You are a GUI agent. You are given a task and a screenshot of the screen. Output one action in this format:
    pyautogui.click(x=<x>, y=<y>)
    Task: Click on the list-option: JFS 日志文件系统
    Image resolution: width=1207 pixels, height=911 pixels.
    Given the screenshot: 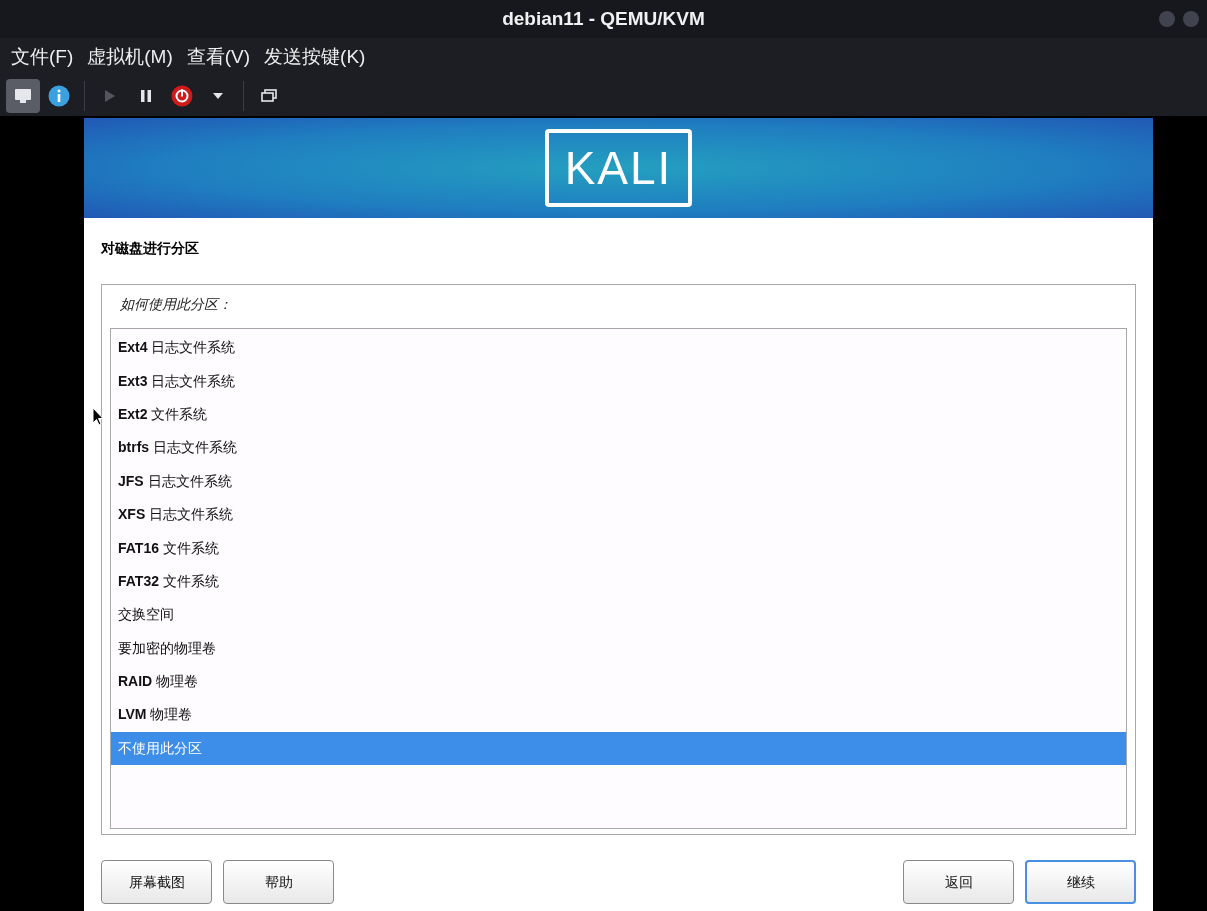 What is the action you would take?
    pyautogui.click(x=618, y=481)
    